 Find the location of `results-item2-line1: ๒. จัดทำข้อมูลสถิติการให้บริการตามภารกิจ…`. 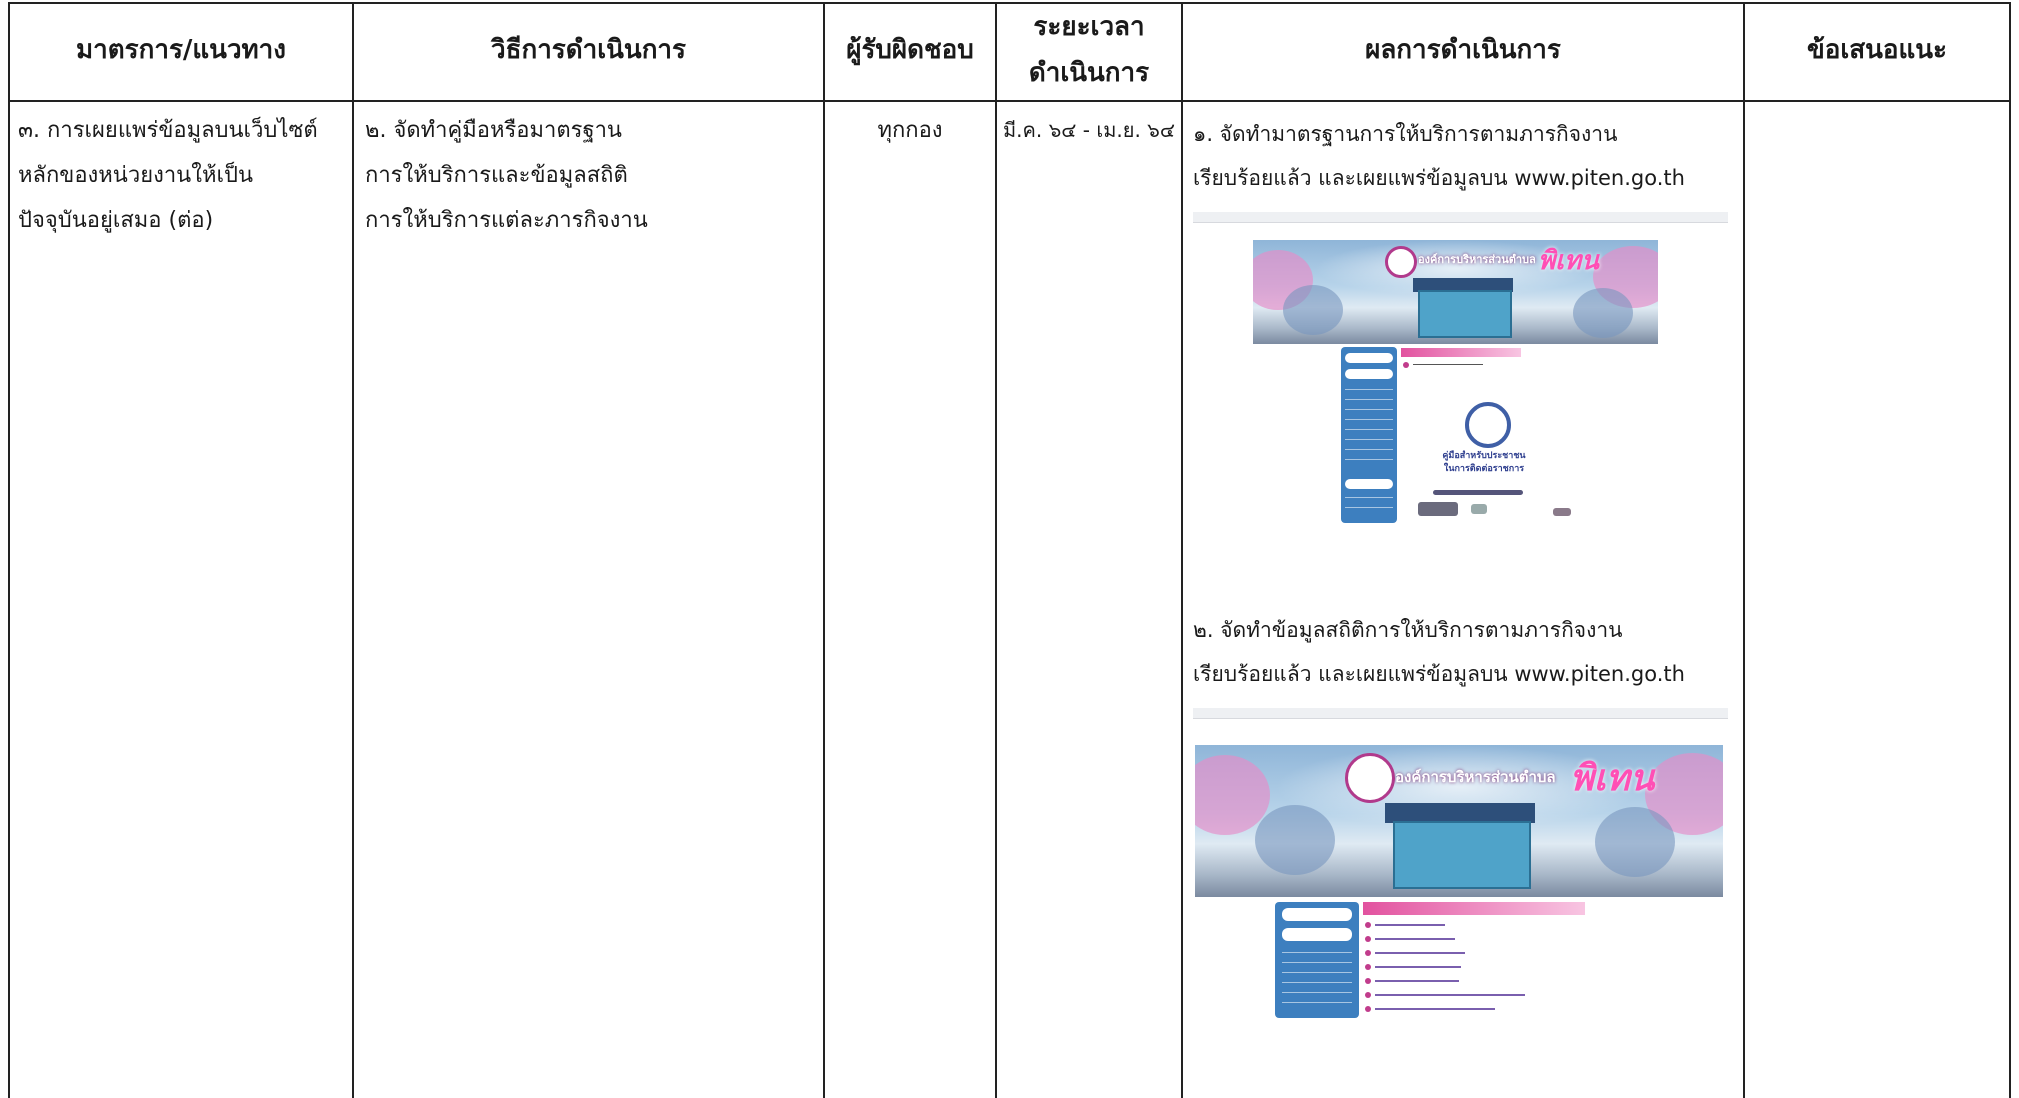

results-item2-line1: ๒. จัดทำข้อมูลสถิติการให้บริการตามภารกิจ… is located at coordinates (1408, 630).